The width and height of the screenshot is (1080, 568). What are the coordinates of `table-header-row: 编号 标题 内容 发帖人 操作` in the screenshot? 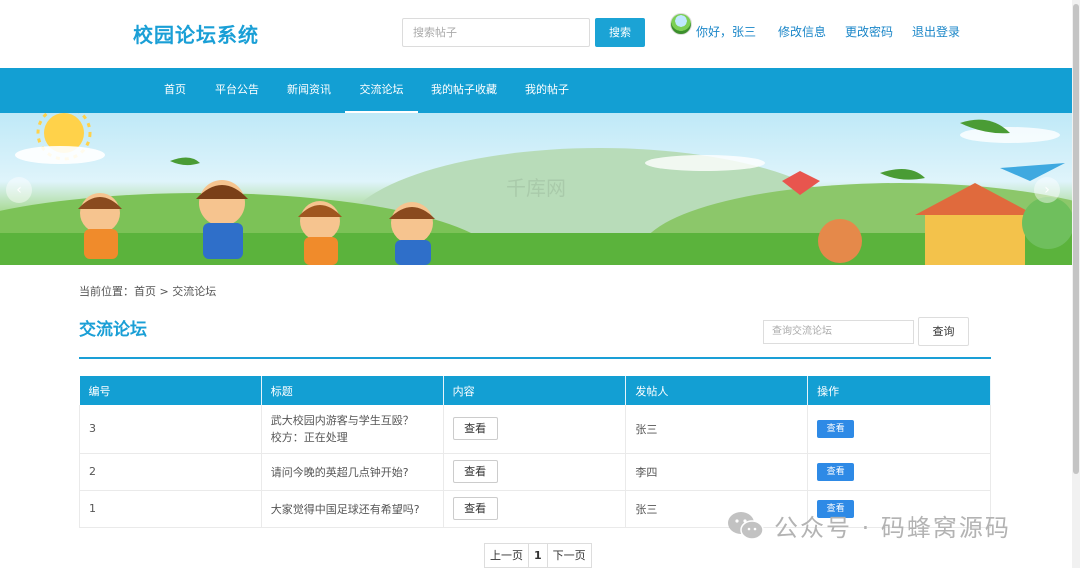 It's located at (535, 390).